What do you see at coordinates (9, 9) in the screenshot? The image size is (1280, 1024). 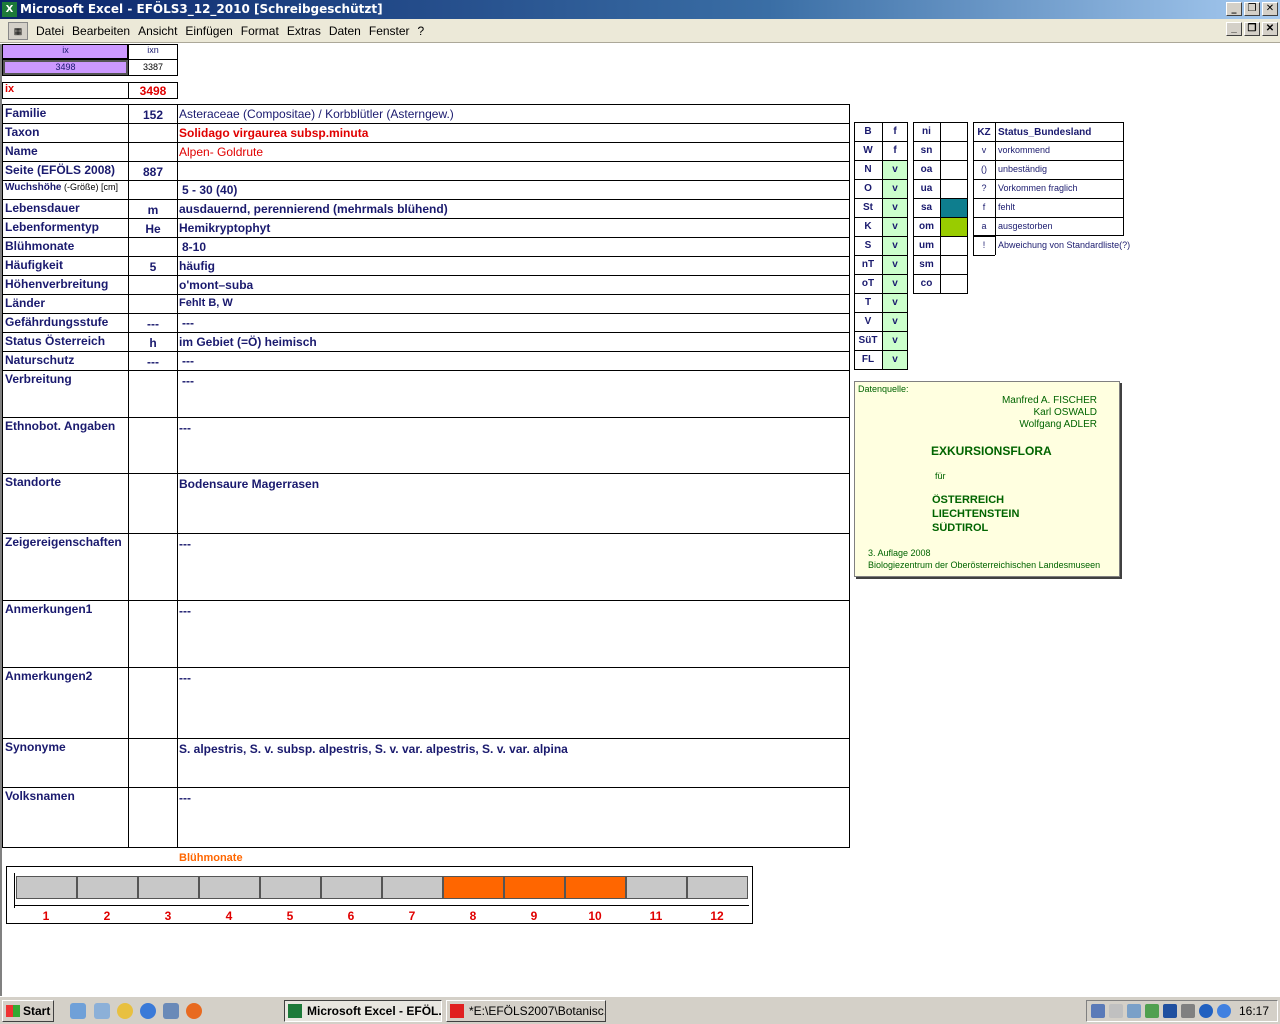 I see `excel-app-icon: X` at bounding box center [9, 9].